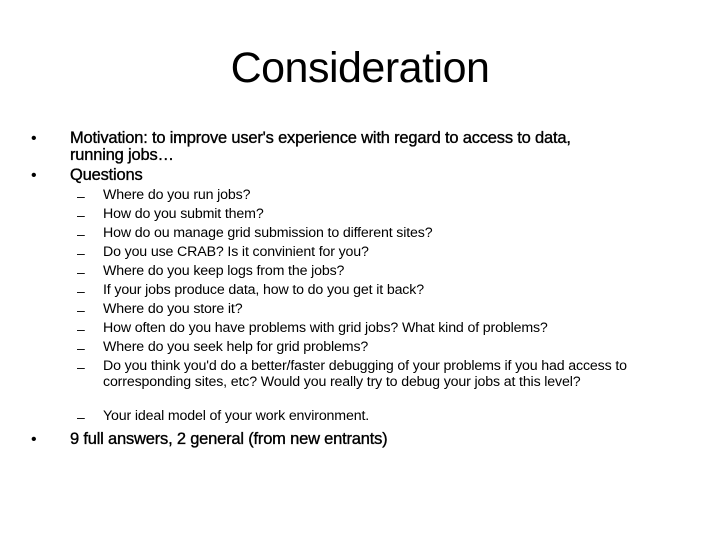 The width and height of the screenshot is (720, 540). Describe the element at coordinates (173, 309) in the screenshot. I see `sub-item-text: Where do you store it?` at that location.